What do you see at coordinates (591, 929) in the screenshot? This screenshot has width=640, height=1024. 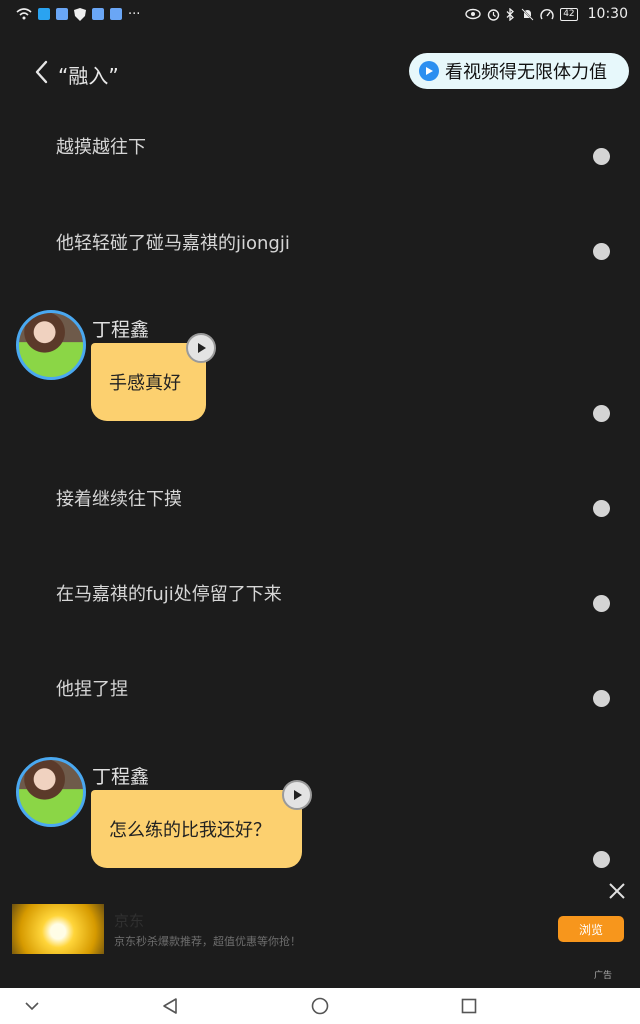 I see `ad-browse-button: 浏览` at bounding box center [591, 929].